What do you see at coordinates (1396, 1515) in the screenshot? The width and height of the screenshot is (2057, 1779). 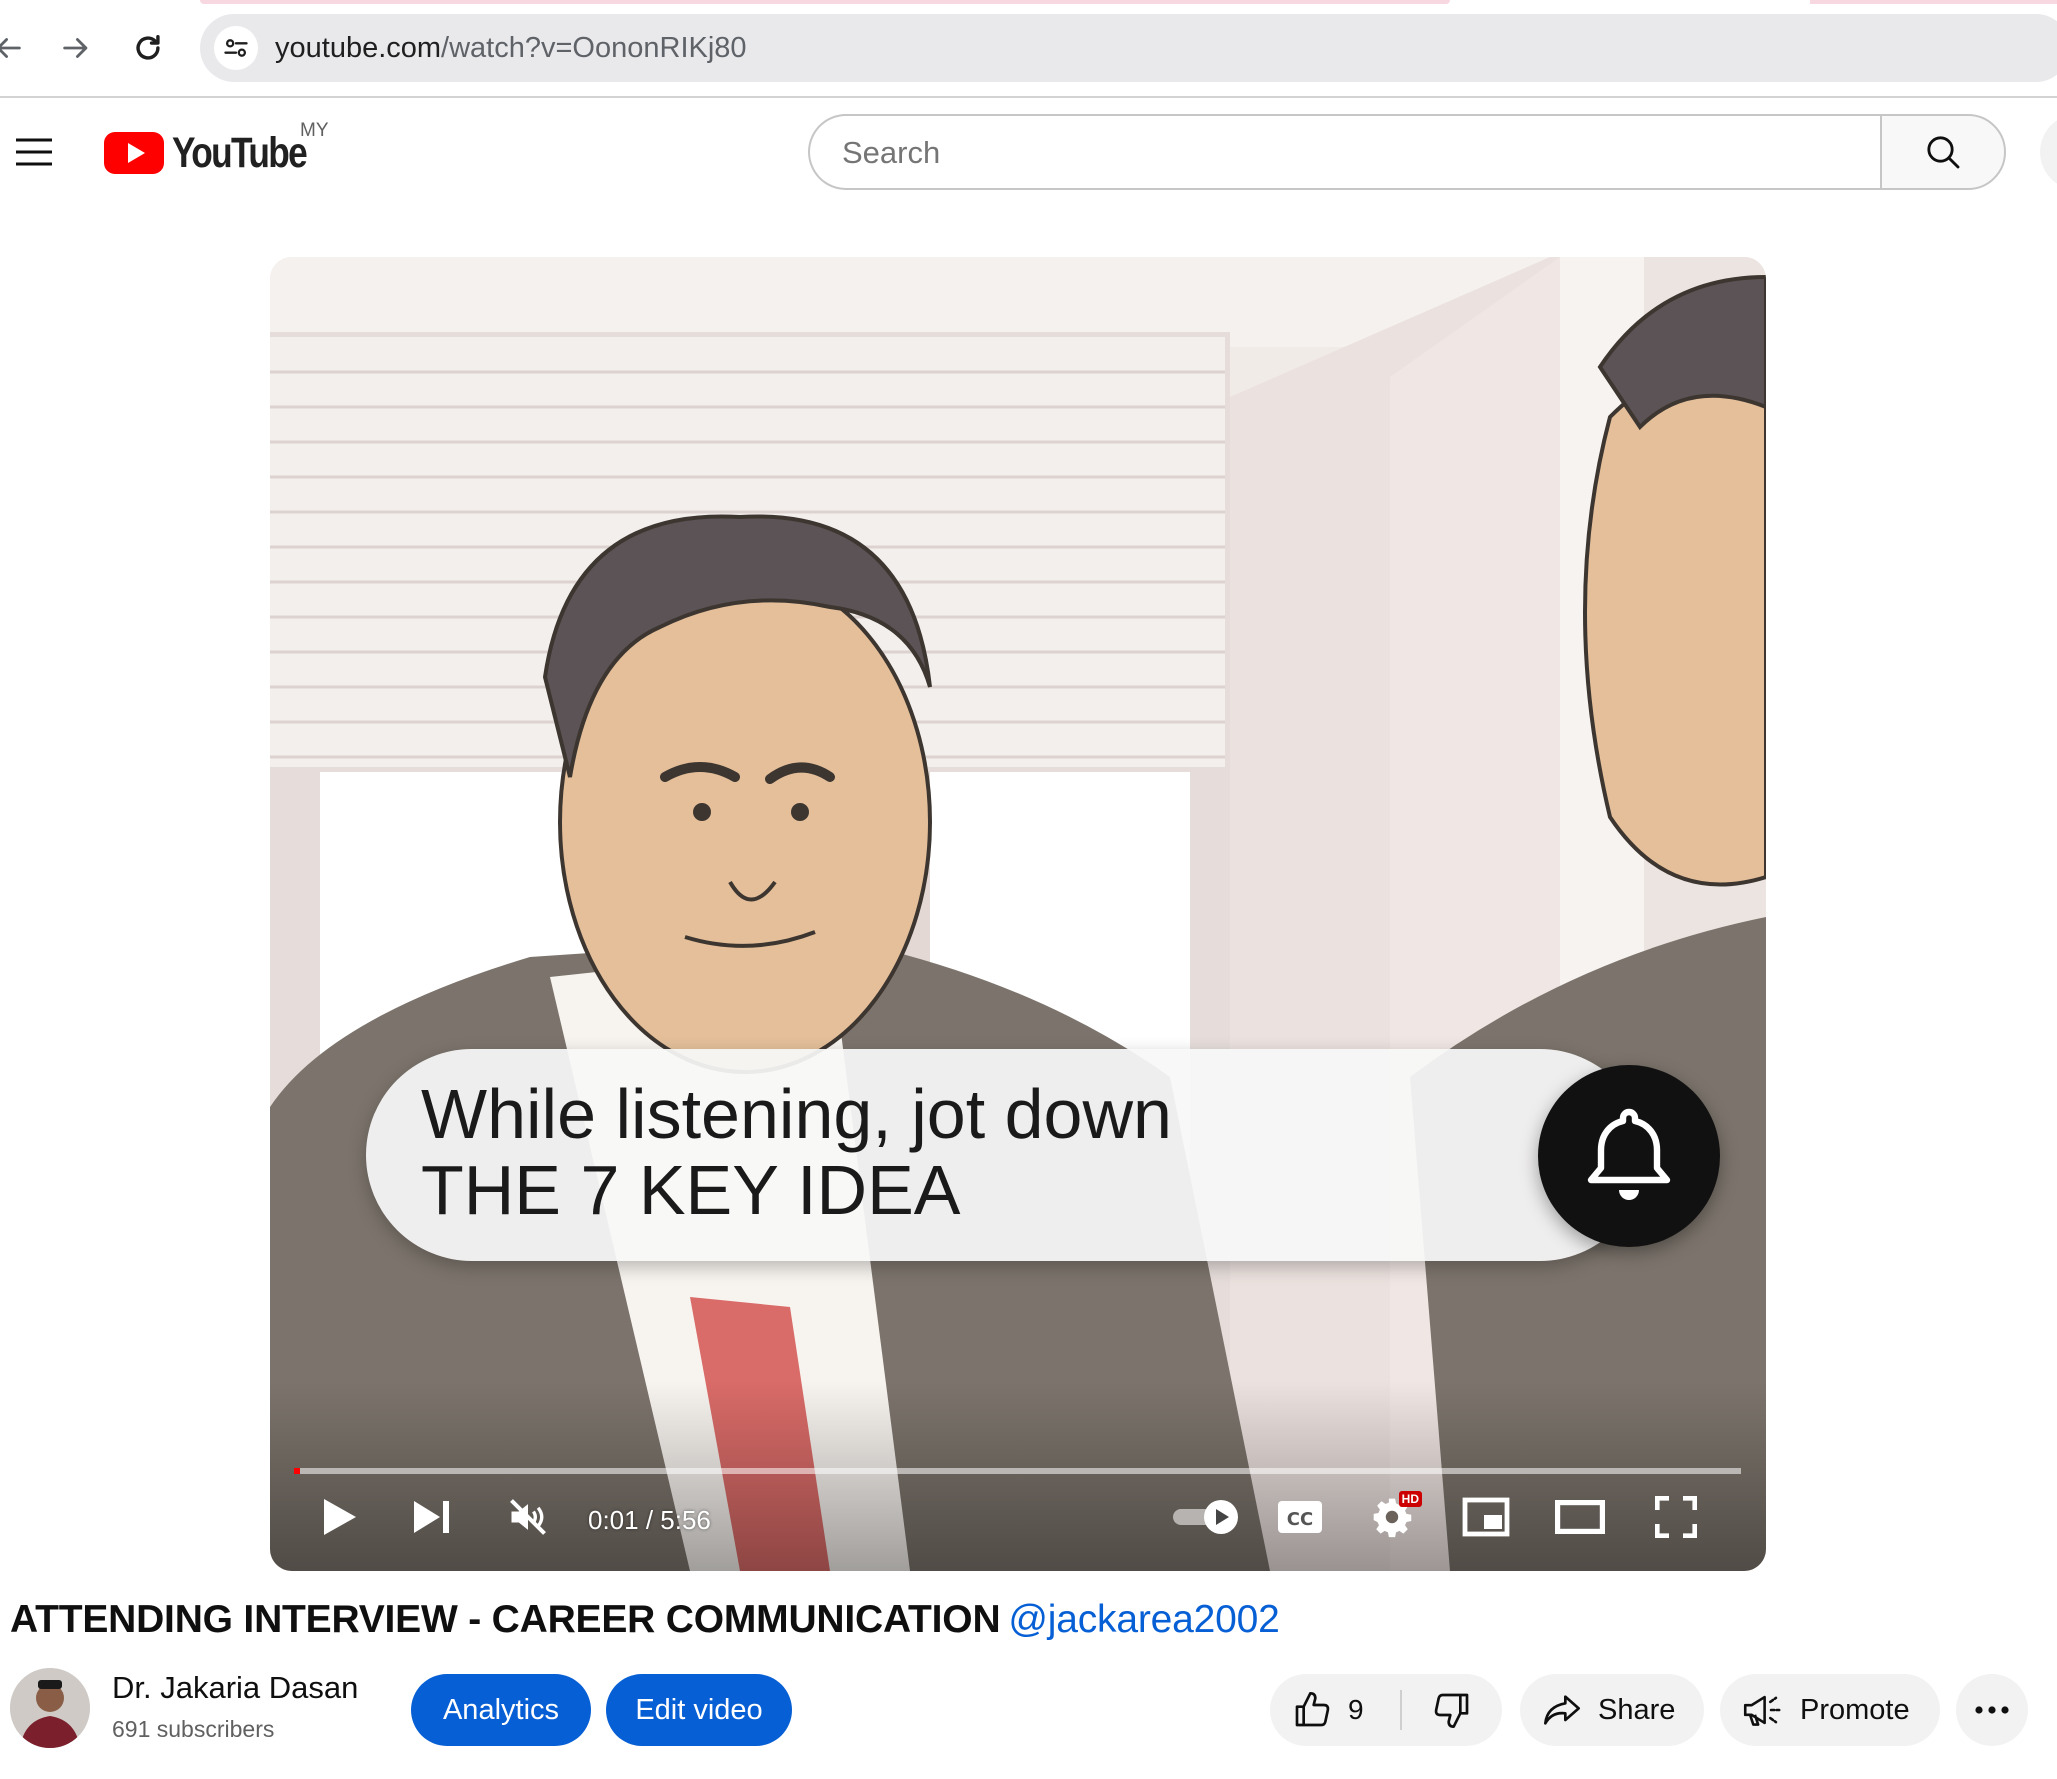 I see `settings-gear-icon: HD` at bounding box center [1396, 1515].